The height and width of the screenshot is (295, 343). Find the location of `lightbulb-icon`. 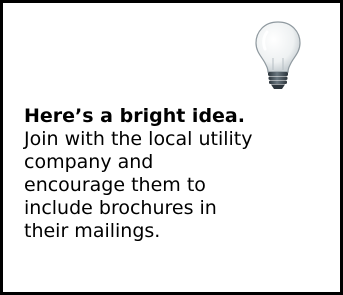

lightbulb-icon is located at coordinates (278, 55).